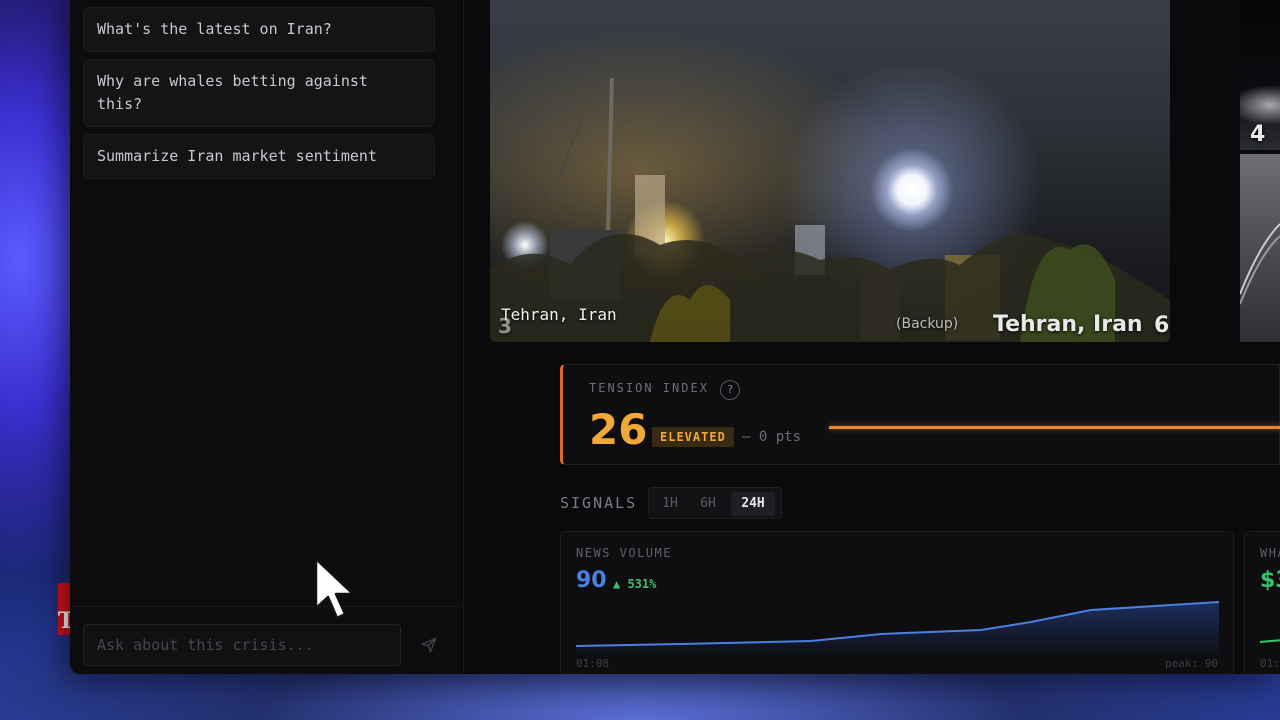 This screenshot has width=1280, height=720. What do you see at coordinates (927, 324) in the screenshot?
I see `camera-backup-tag: (Backup)` at bounding box center [927, 324].